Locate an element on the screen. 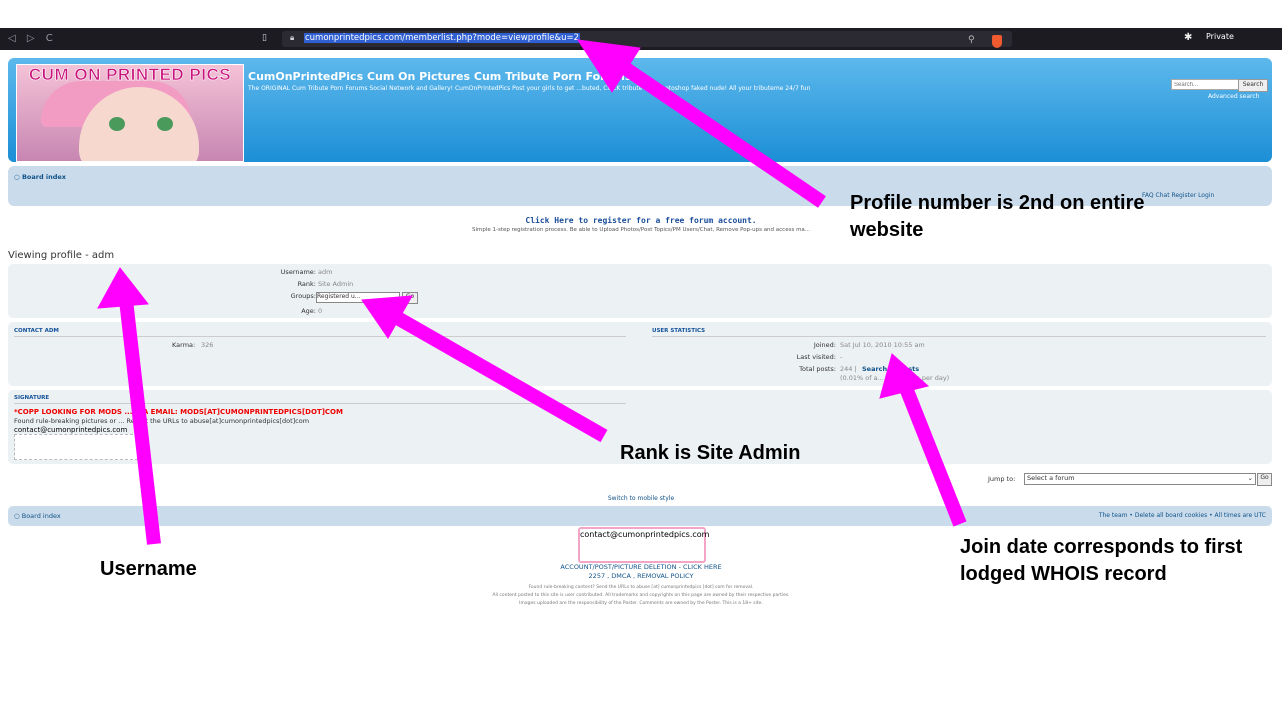 The image size is (1282, 722). annotation-rank: Rank is Site Admin is located at coordinates (710, 453).